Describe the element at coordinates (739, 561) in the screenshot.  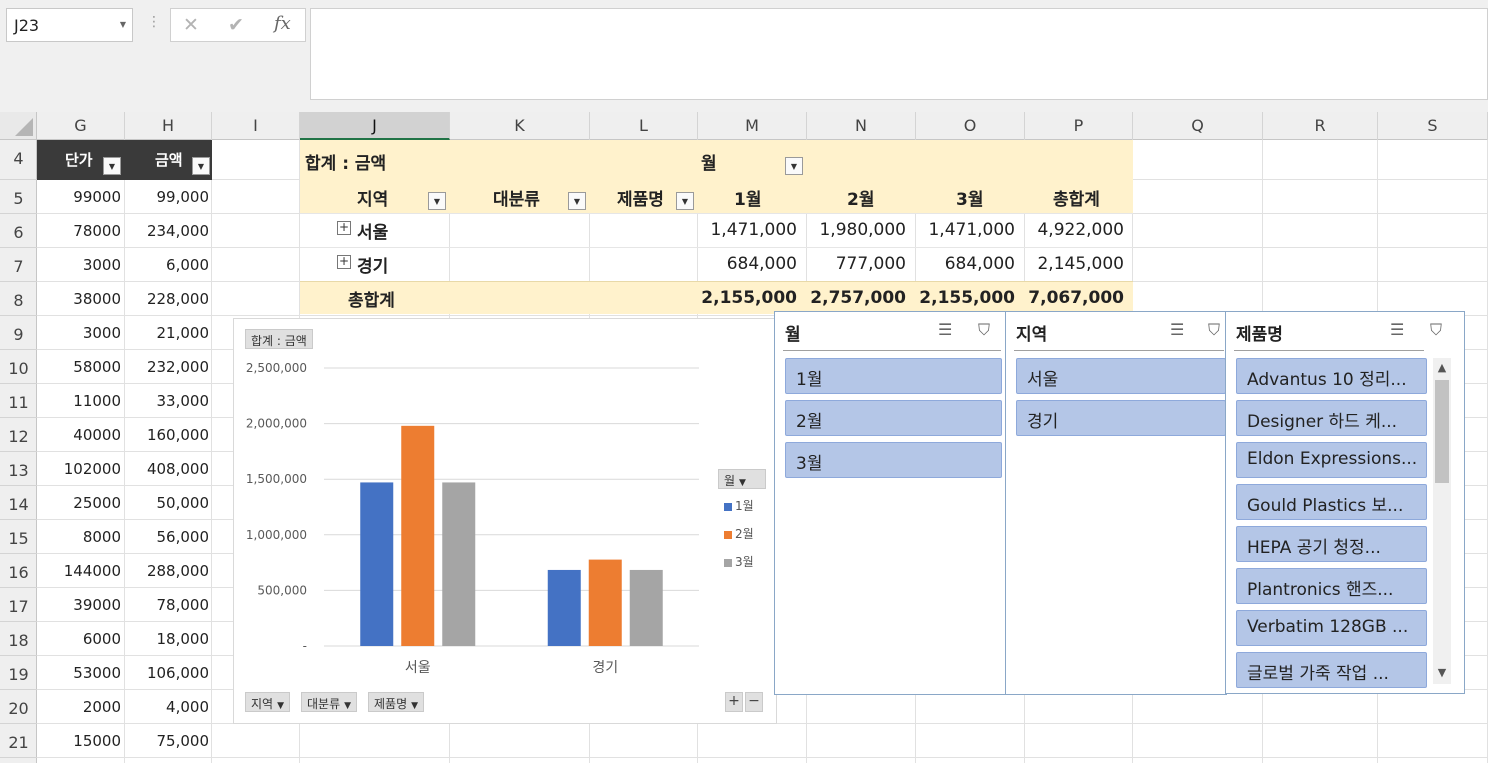
I see `legend-item: 3월` at that location.